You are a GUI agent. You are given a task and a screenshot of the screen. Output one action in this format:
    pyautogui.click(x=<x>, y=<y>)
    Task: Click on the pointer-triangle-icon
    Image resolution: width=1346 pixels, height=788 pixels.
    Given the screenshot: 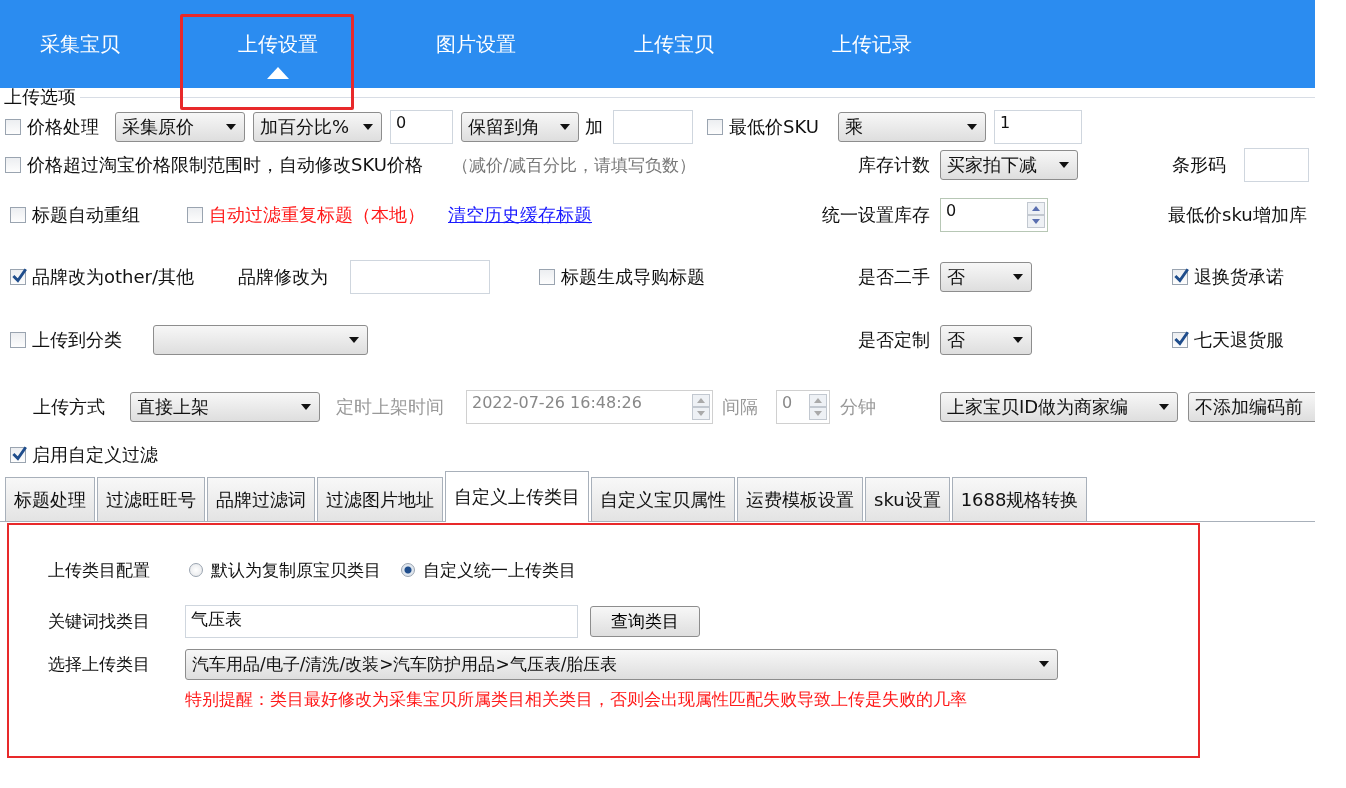 What is the action you would take?
    pyautogui.click(x=278, y=73)
    